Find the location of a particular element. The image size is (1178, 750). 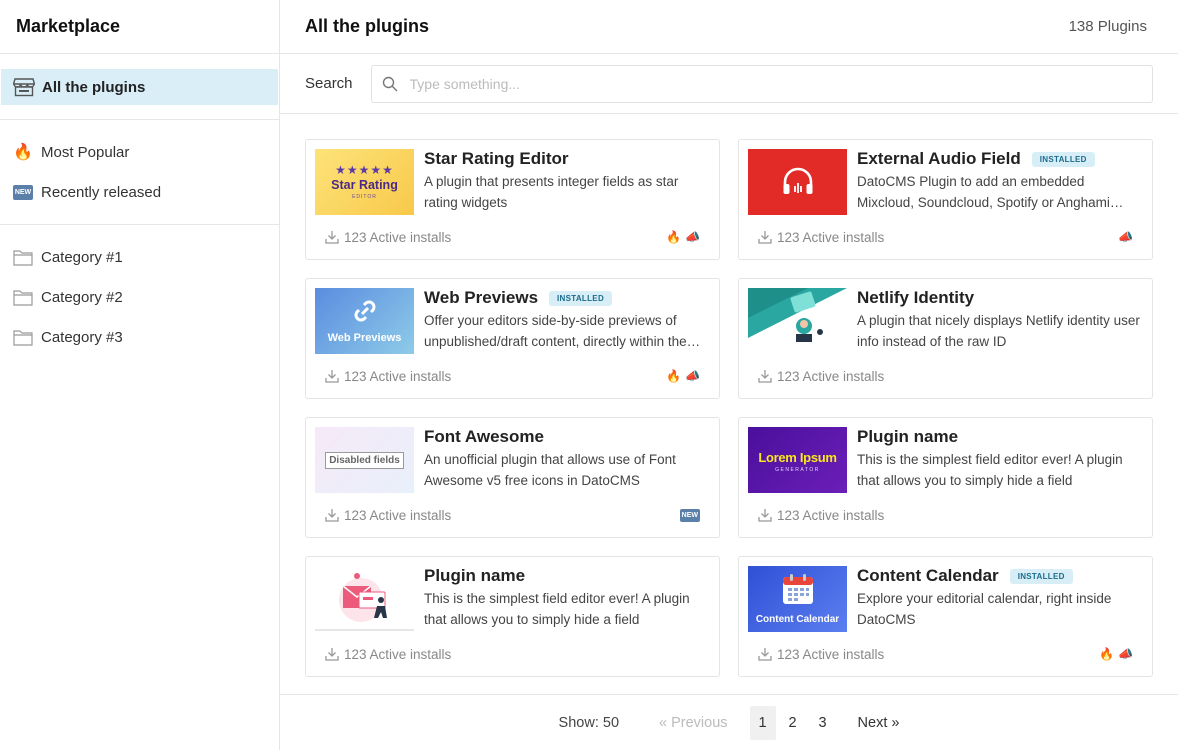

search-row: Search is located at coordinates (729, 84).